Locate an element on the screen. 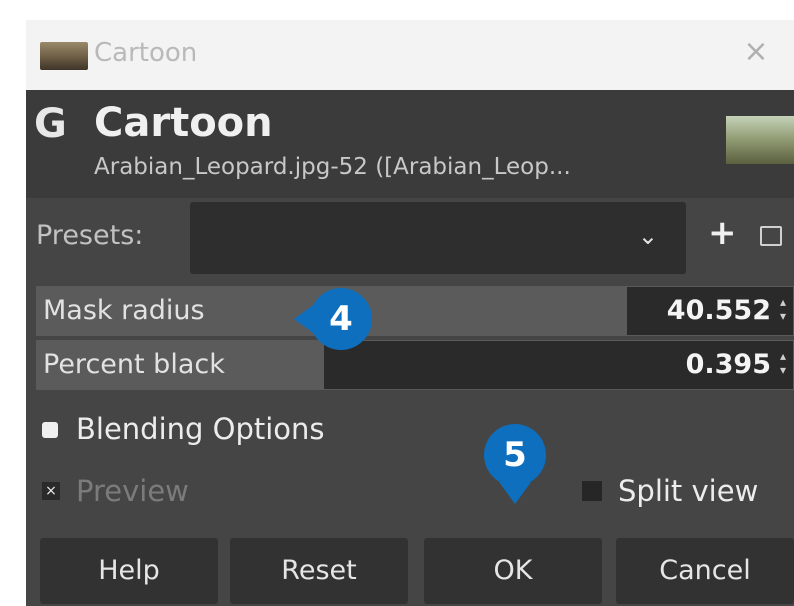 This screenshot has height=606, width=794. mask-radius-label: Mask radius is located at coordinates (124, 310).